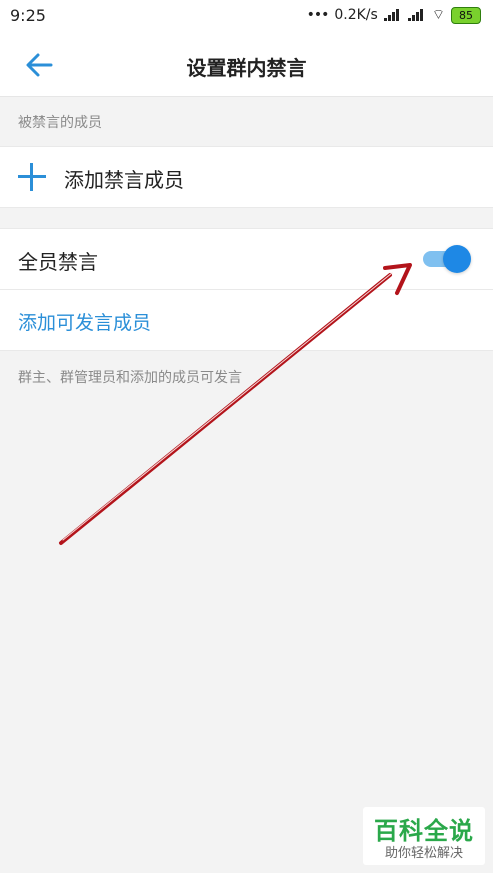 The width and height of the screenshot is (493, 873). I want to click on add-speaker-label: 添加可发言成员, so click(85, 323).